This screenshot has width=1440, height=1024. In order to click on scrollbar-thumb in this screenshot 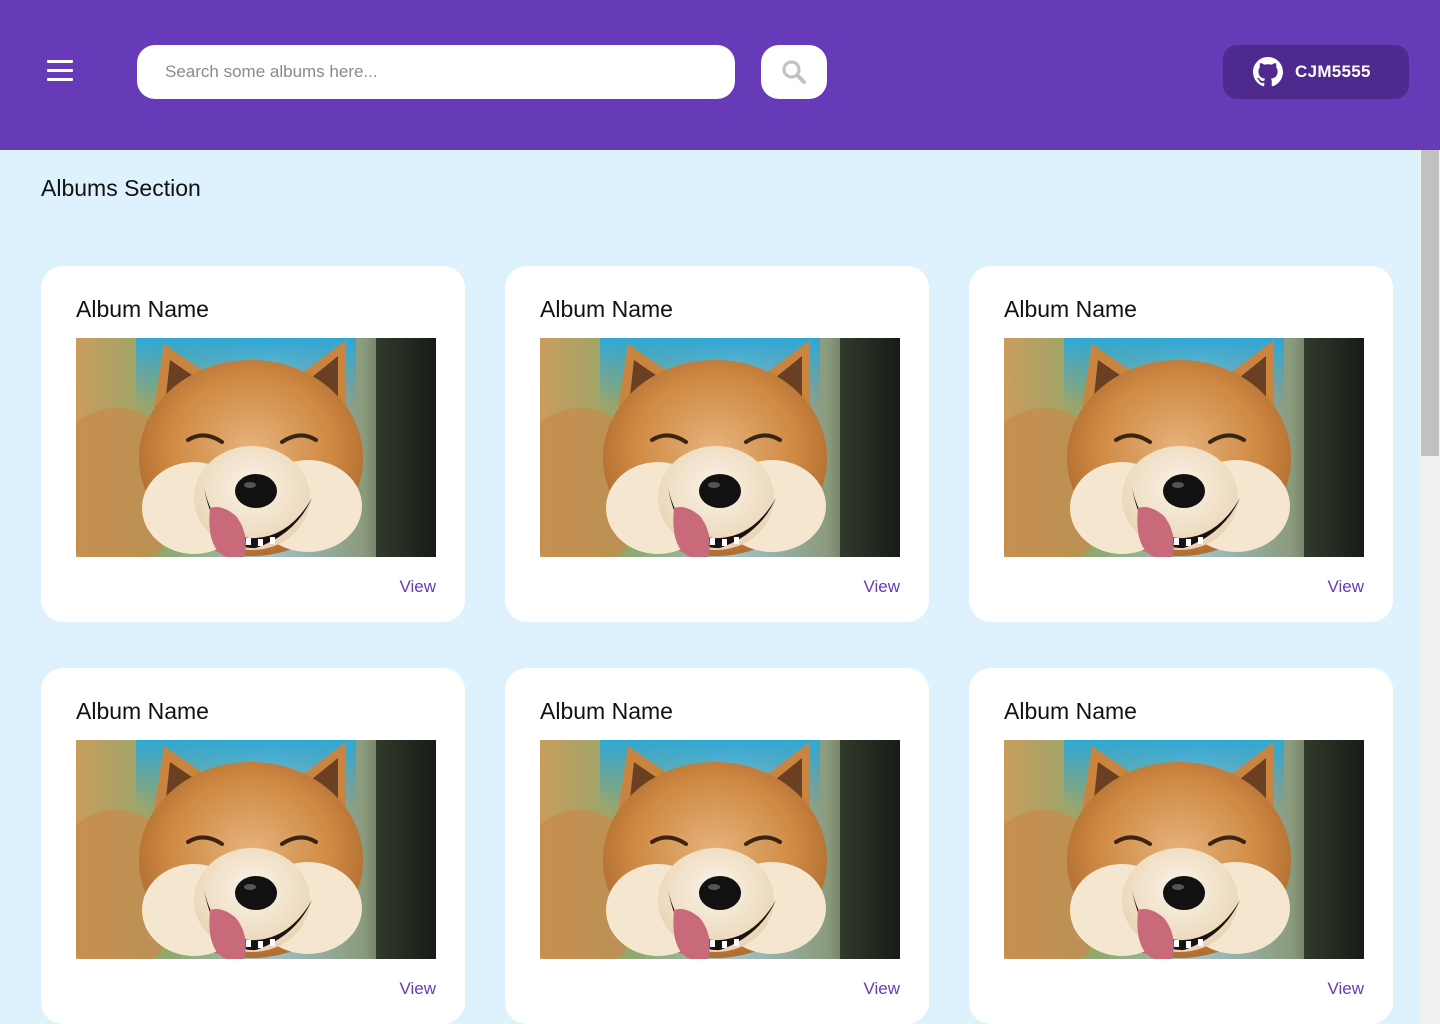, I will do `click(1430, 303)`.